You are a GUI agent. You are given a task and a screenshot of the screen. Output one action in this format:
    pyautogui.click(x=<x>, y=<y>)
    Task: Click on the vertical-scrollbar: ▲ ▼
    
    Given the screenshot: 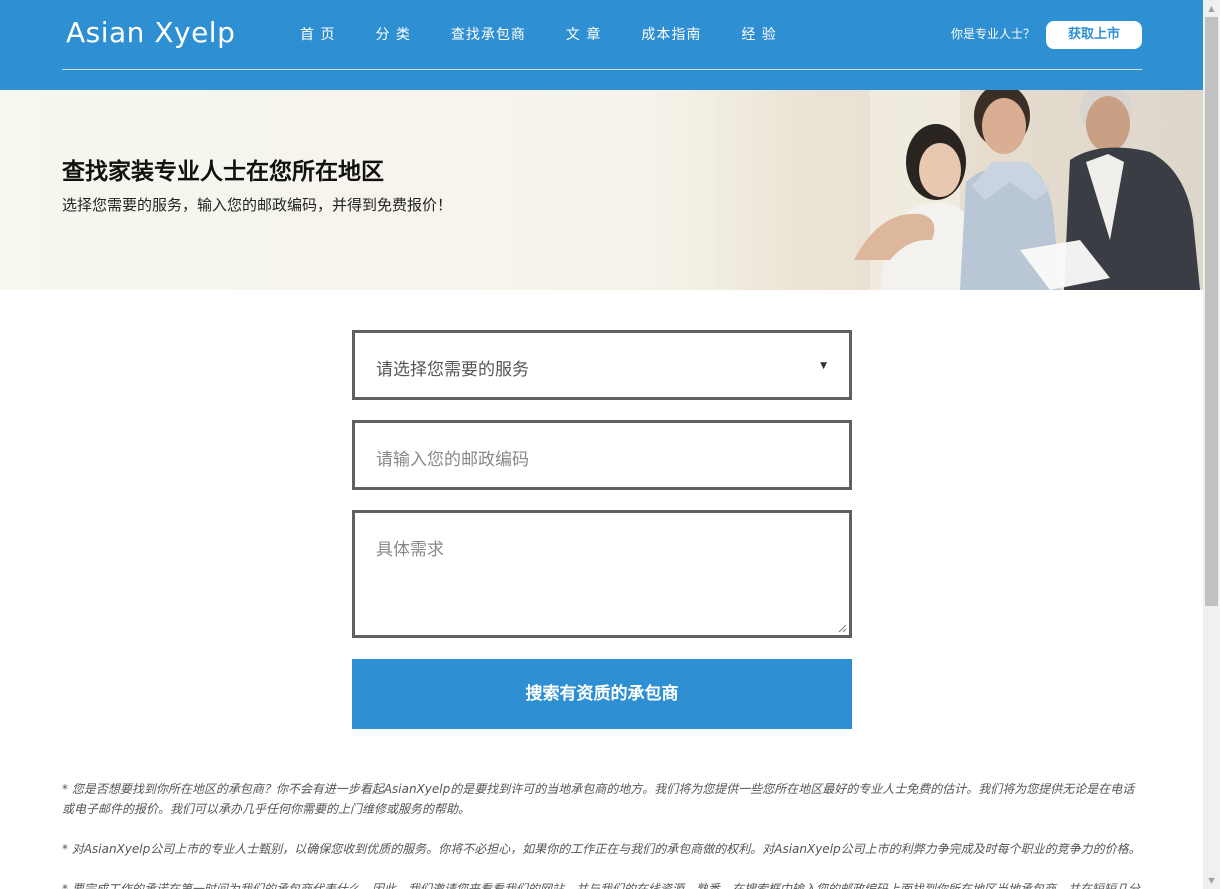 What is the action you would take?
    pyautogui.click(x=1211, y=444)
    